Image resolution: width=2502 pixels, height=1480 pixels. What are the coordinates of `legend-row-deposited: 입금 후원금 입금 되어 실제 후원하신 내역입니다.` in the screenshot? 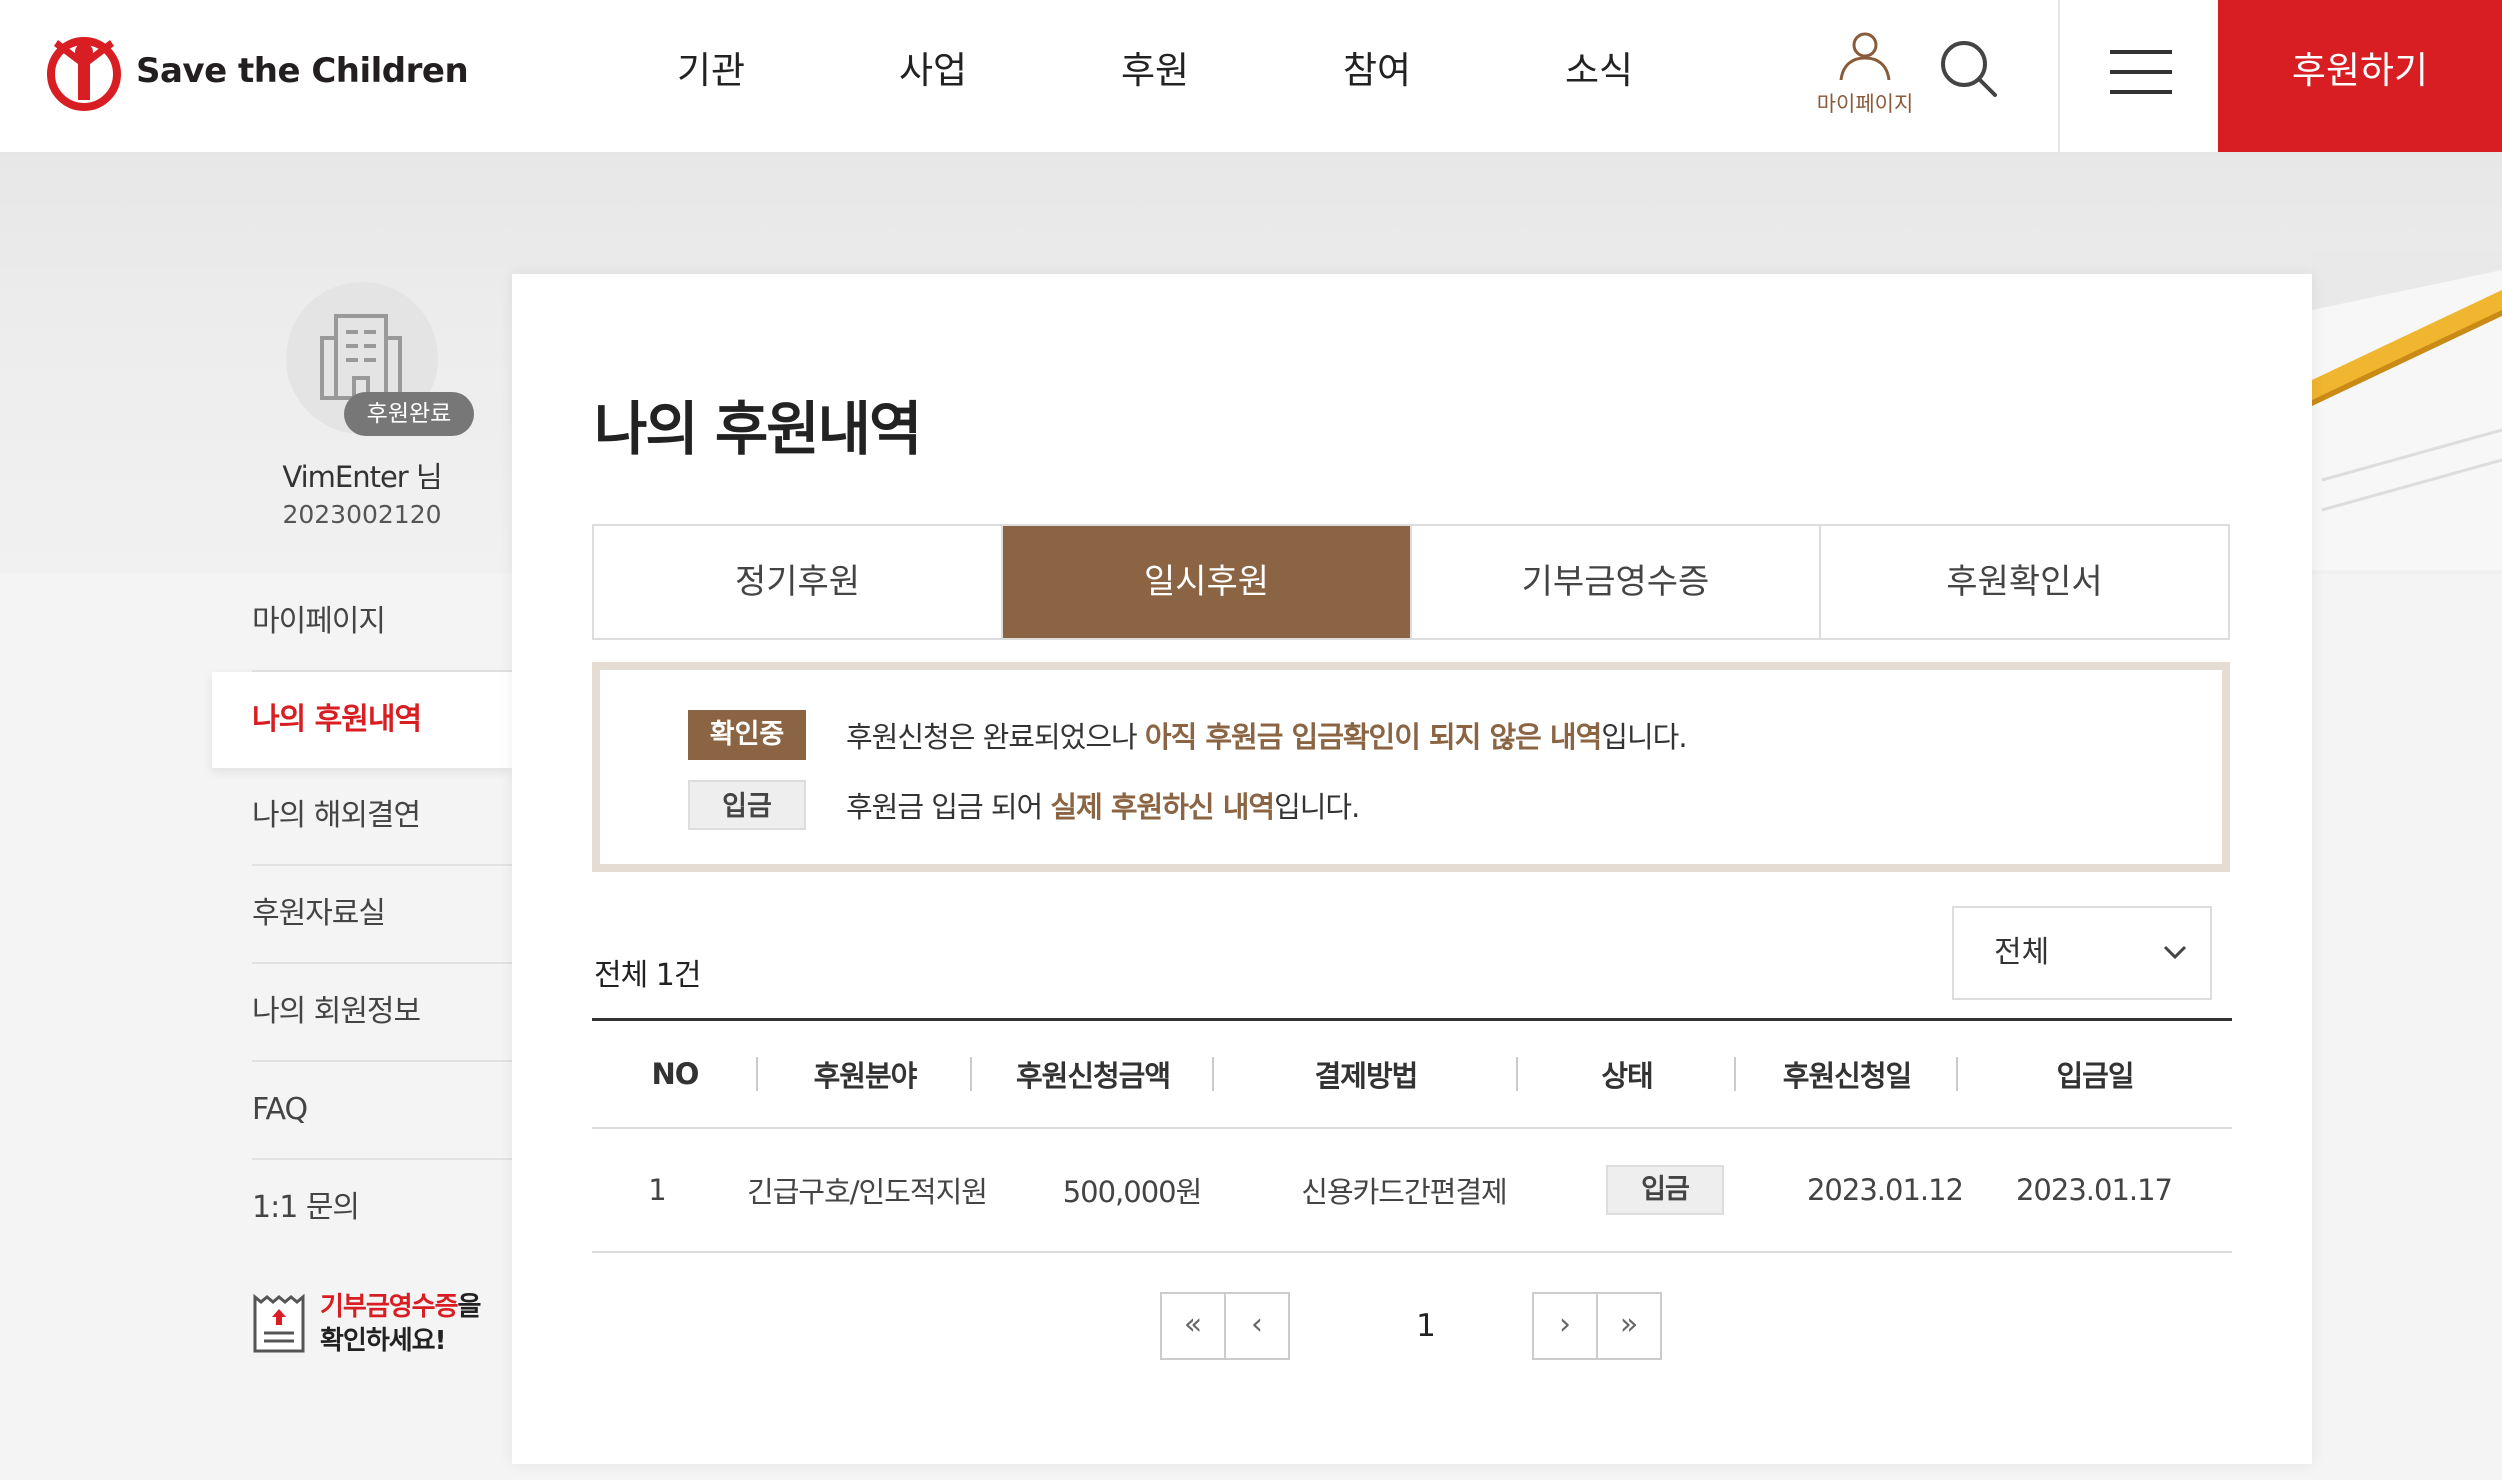 It's located at (1024, 805).